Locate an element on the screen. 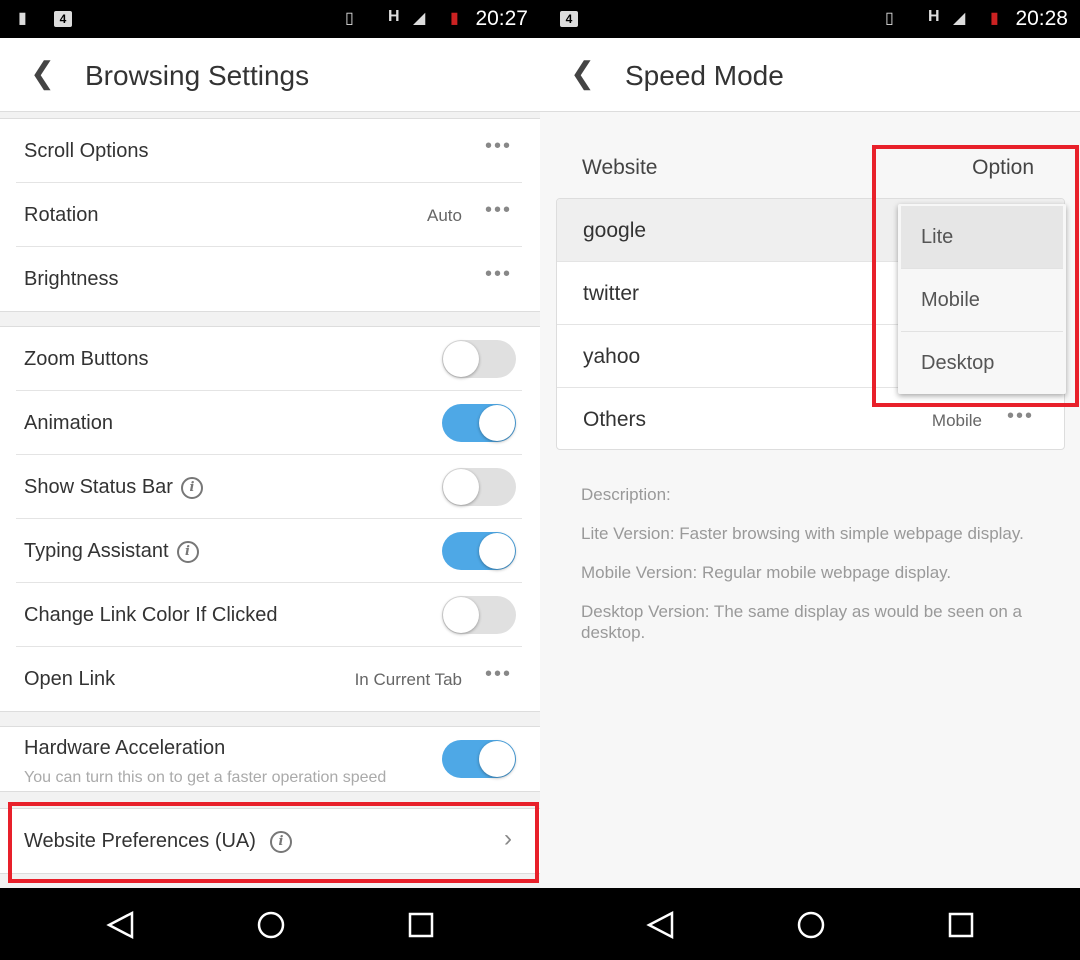  zoom-buttons-toggle is located at coordinates (479, 359).